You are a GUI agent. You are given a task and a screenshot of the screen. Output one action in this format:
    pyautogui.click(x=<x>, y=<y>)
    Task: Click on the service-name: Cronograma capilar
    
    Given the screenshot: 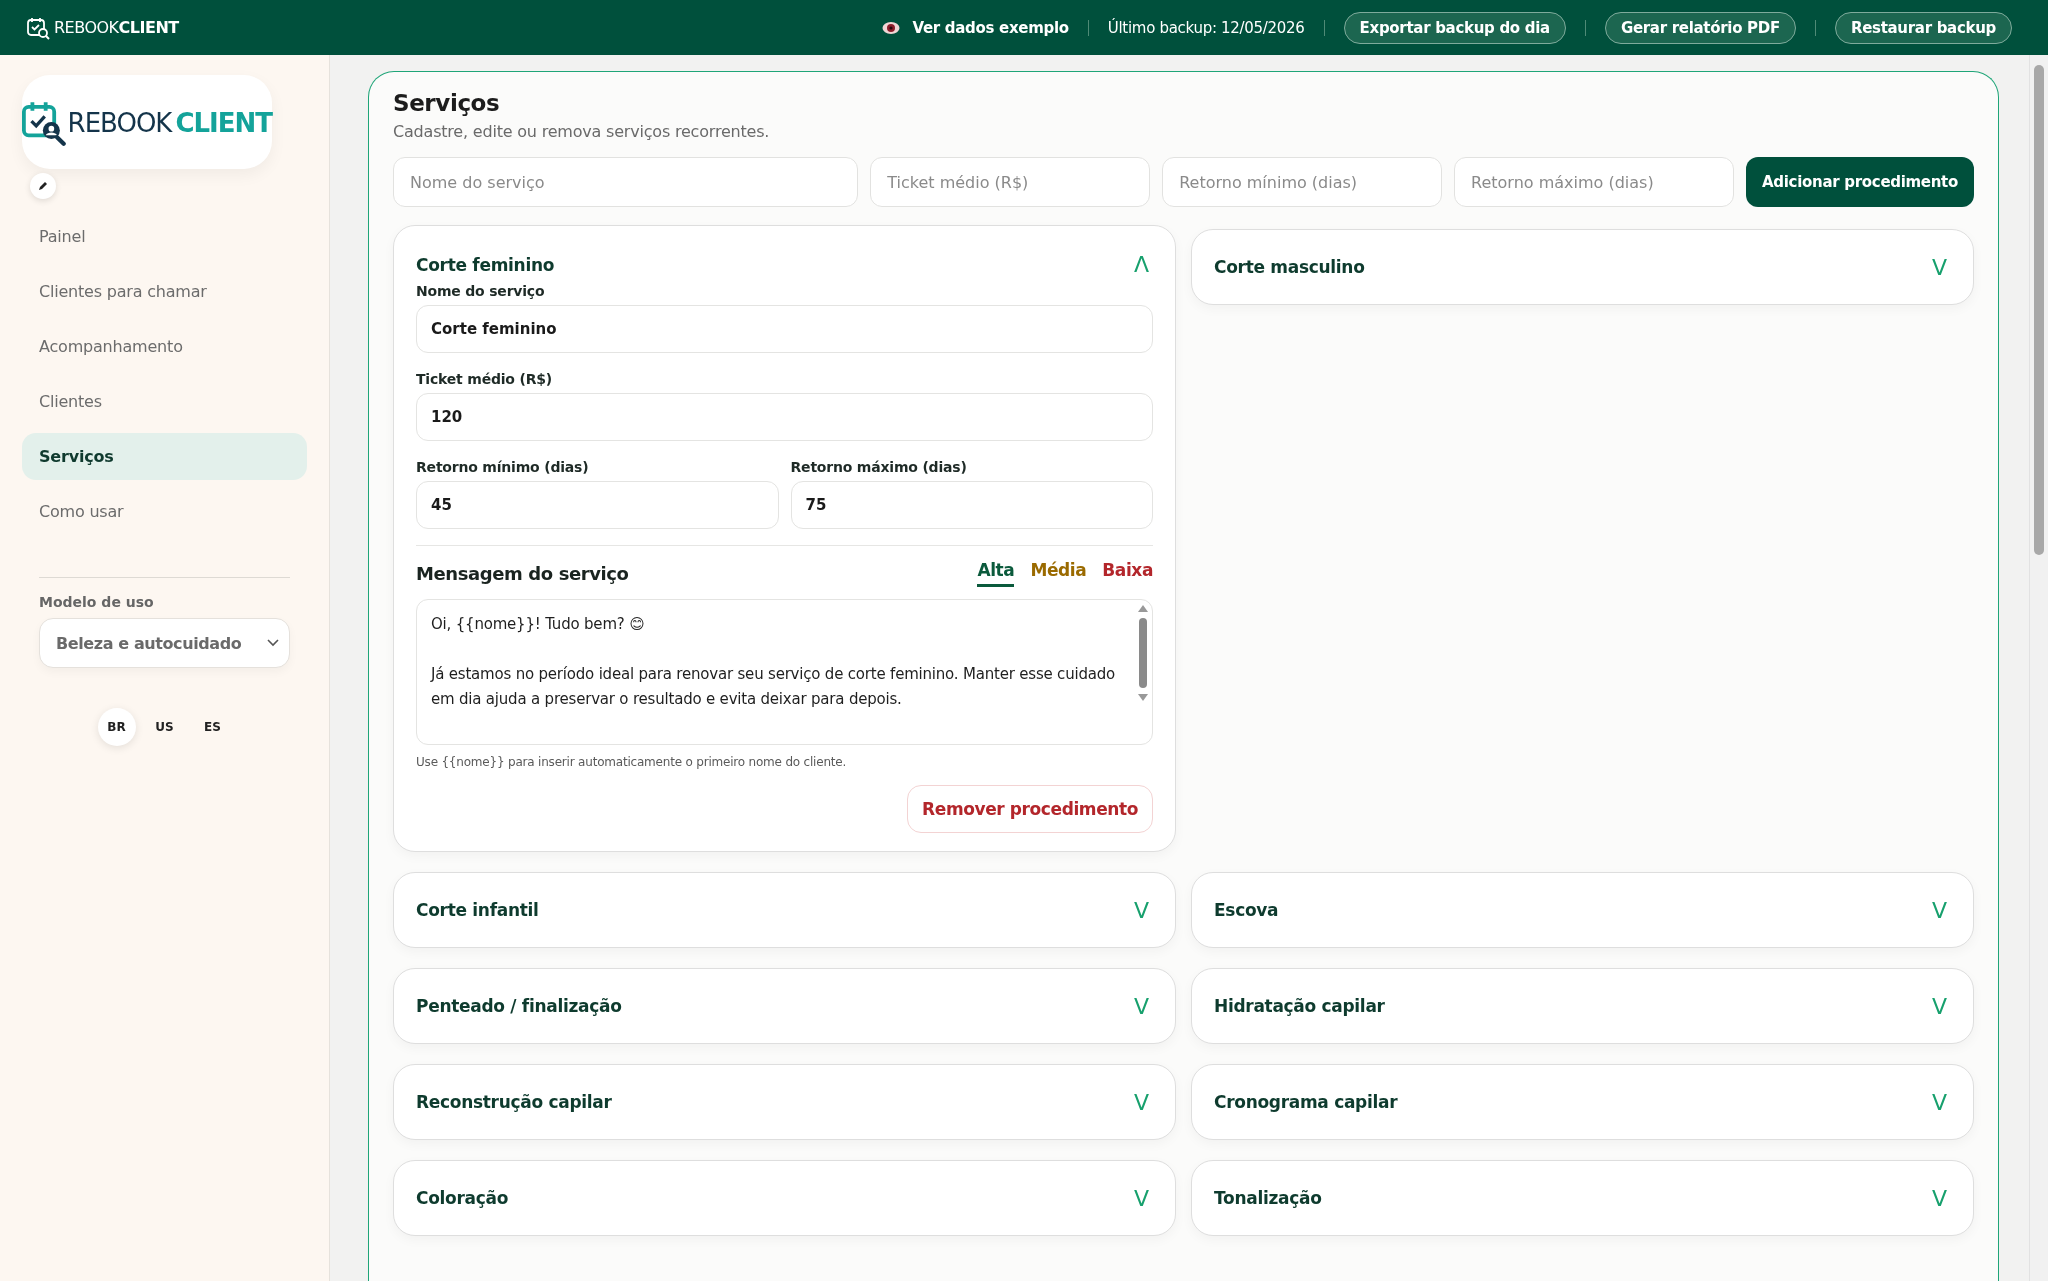 What is the action you would take?
    pyautogui.click(x=1306, y=1102)
    